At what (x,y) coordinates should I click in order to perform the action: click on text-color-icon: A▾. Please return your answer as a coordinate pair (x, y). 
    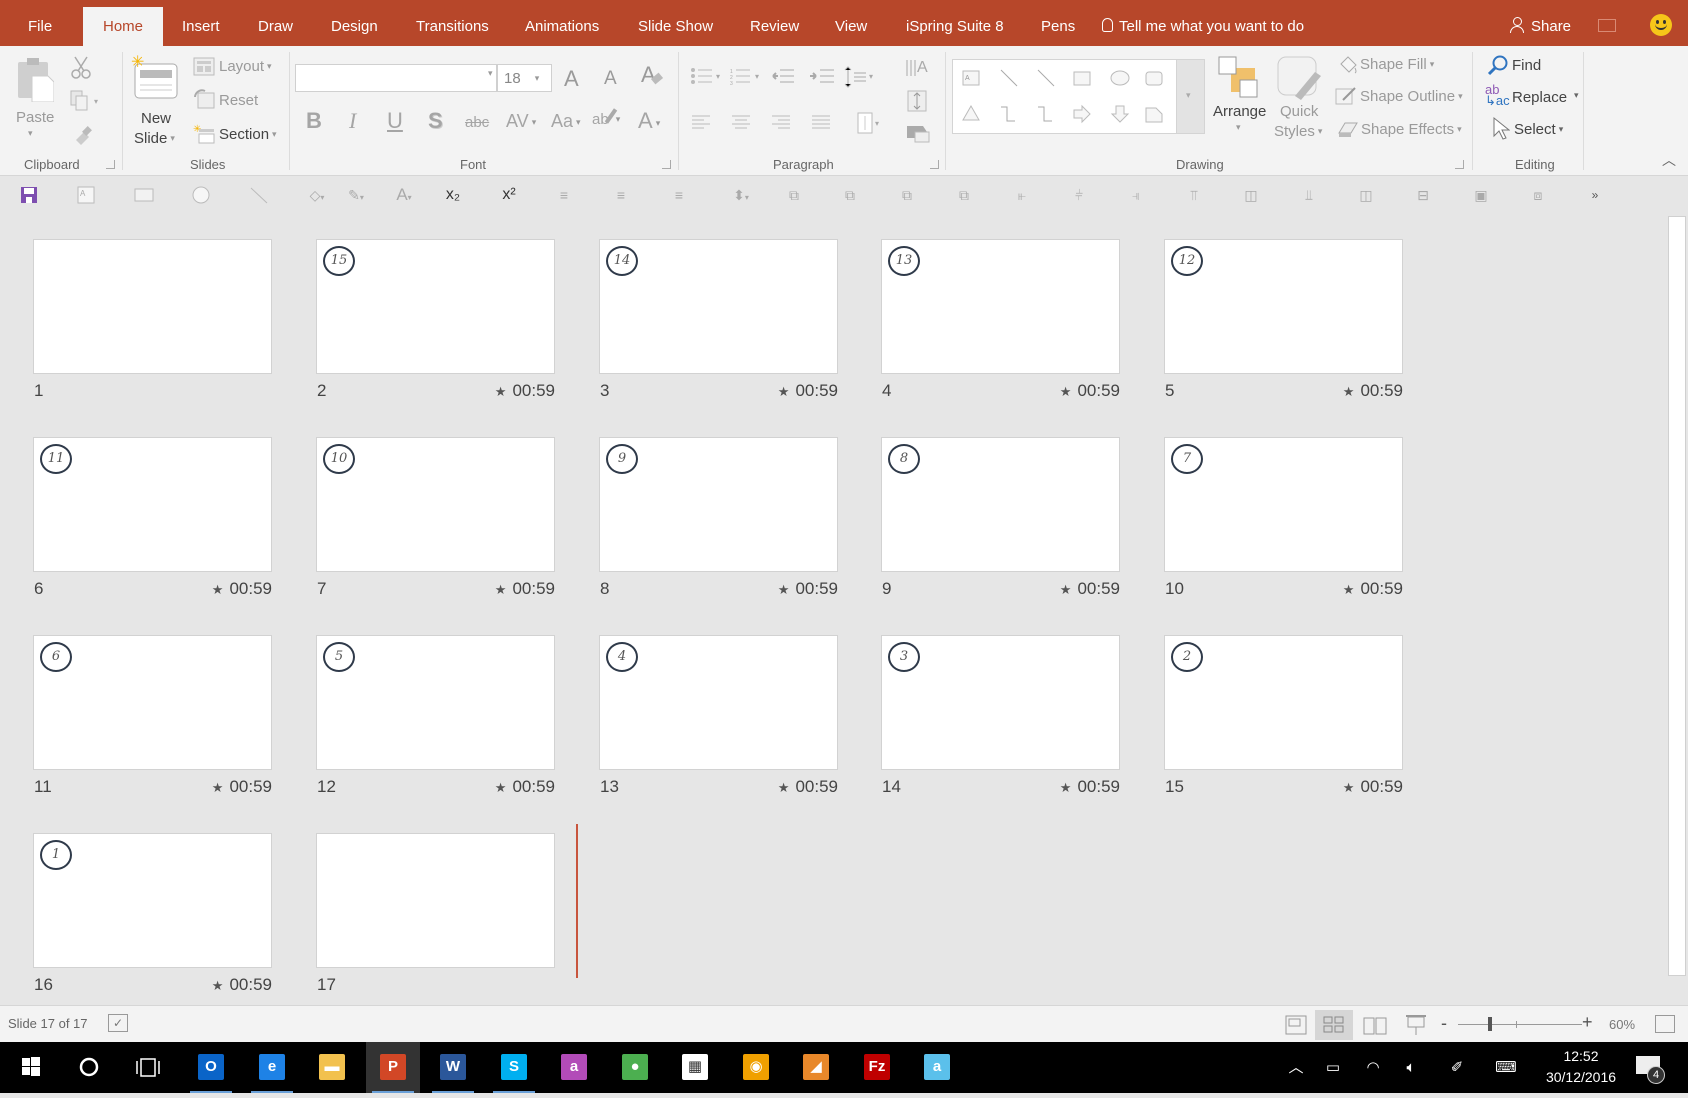
    Looking at the image, I should click on (404, 195).